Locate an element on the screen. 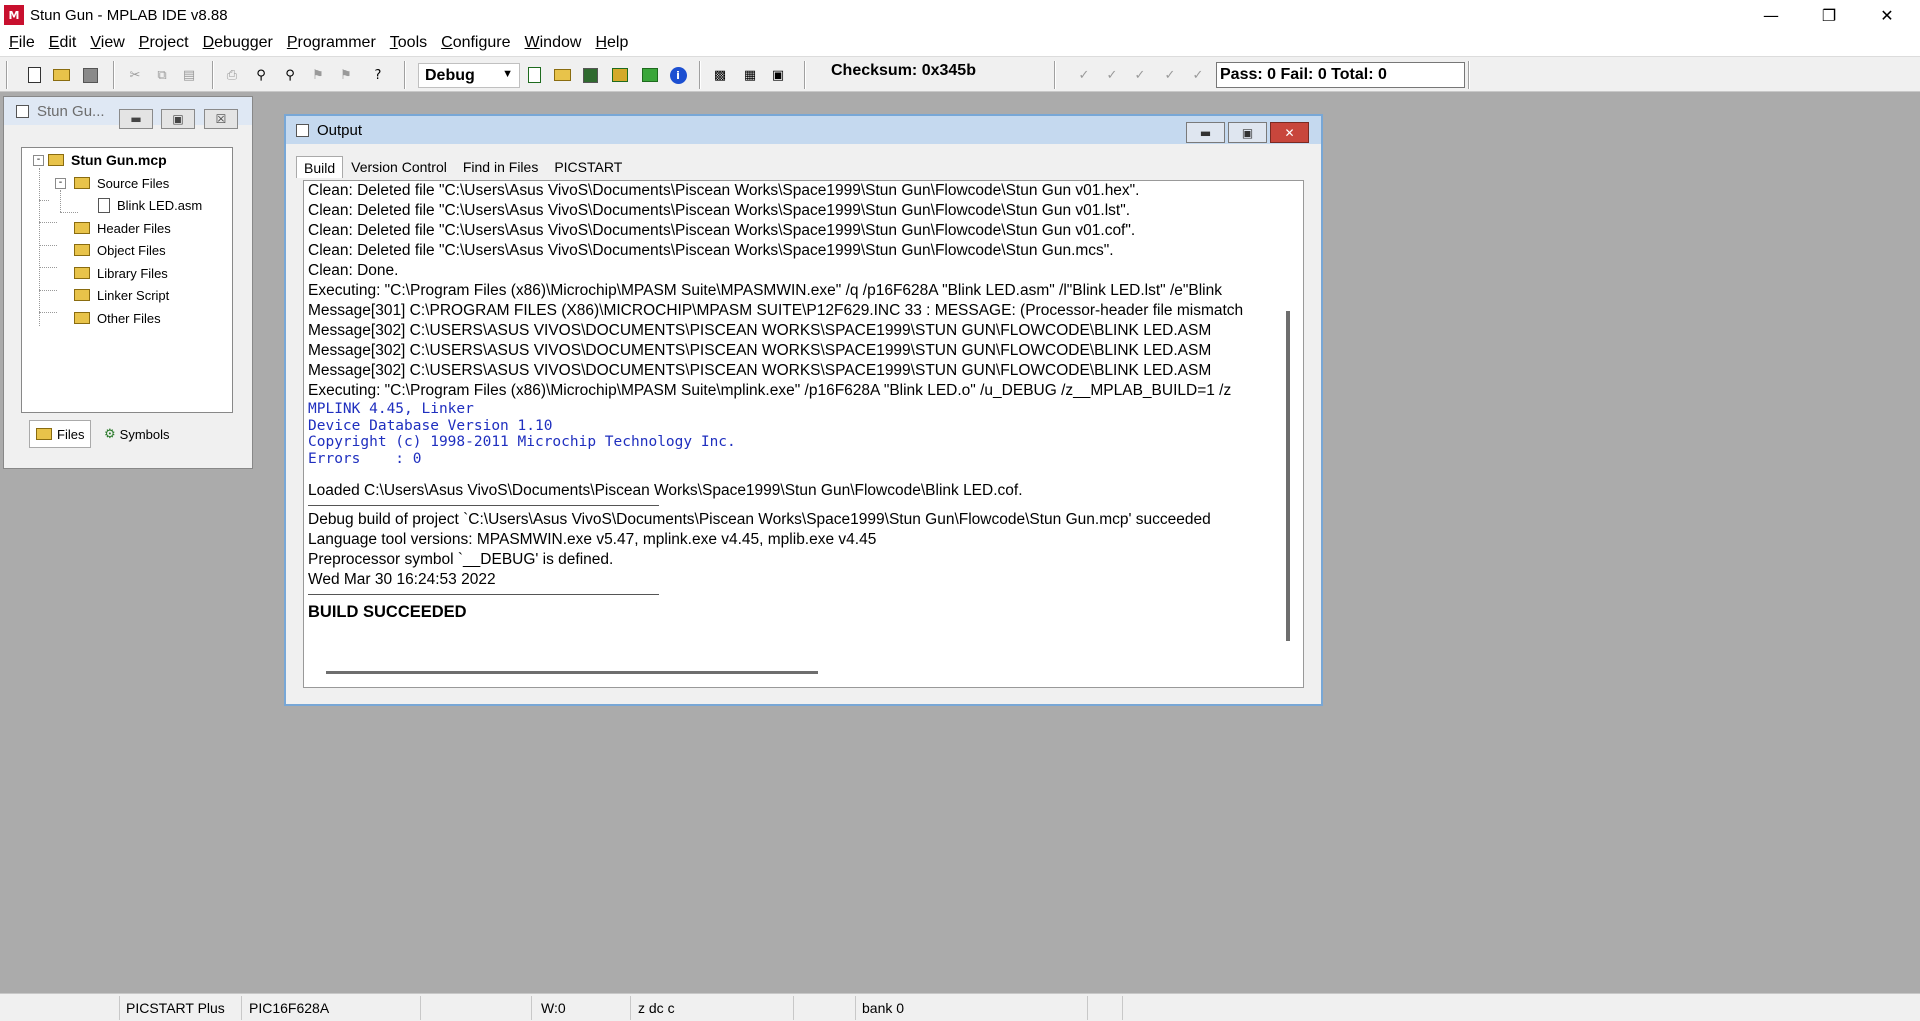  minimize-icon: — is located at coordinates (1771, 15).